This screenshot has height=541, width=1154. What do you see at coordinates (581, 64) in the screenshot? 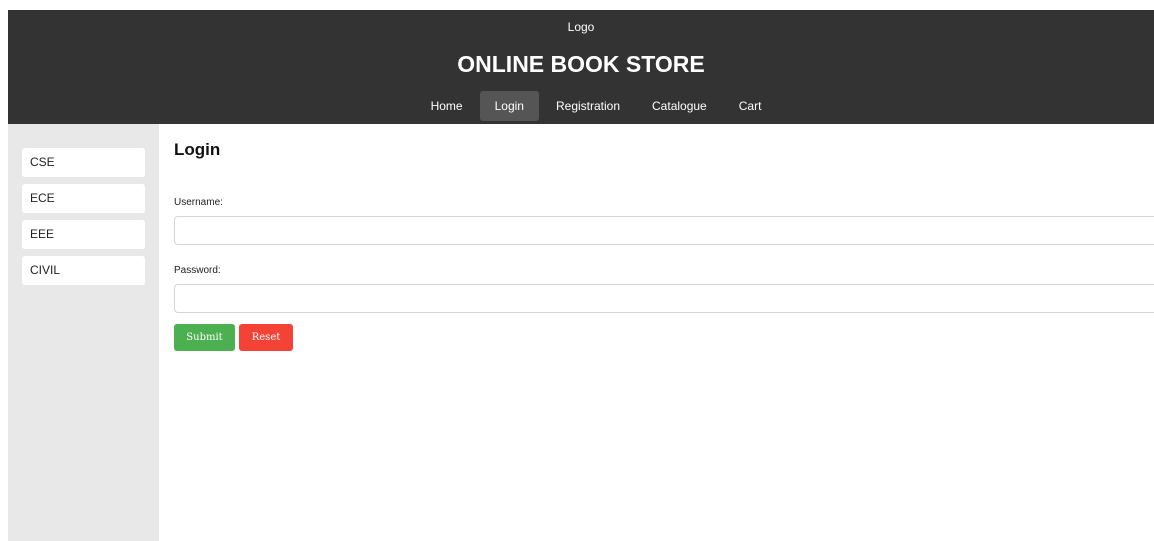
I see `site-title: ONLINE BOOK STORE` at bounding box center [581, 64].